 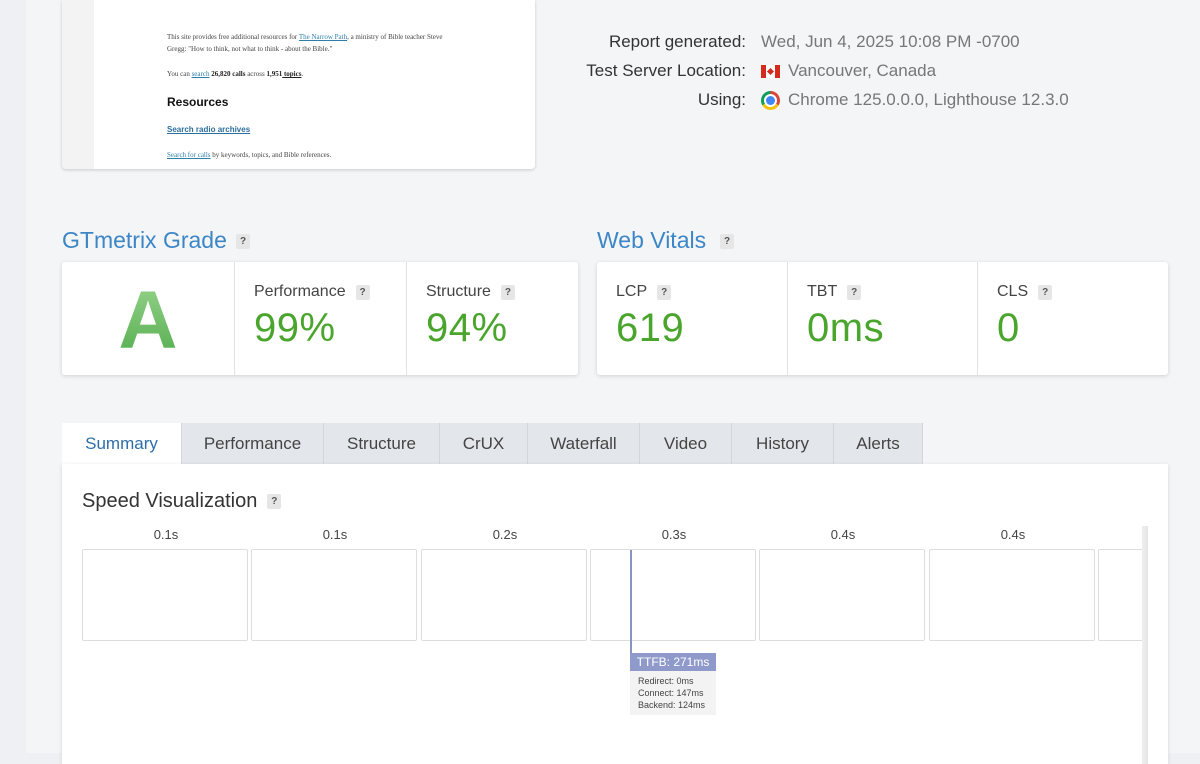 I want to click on tab-crux: CrUX, so click(x=484, y=443).